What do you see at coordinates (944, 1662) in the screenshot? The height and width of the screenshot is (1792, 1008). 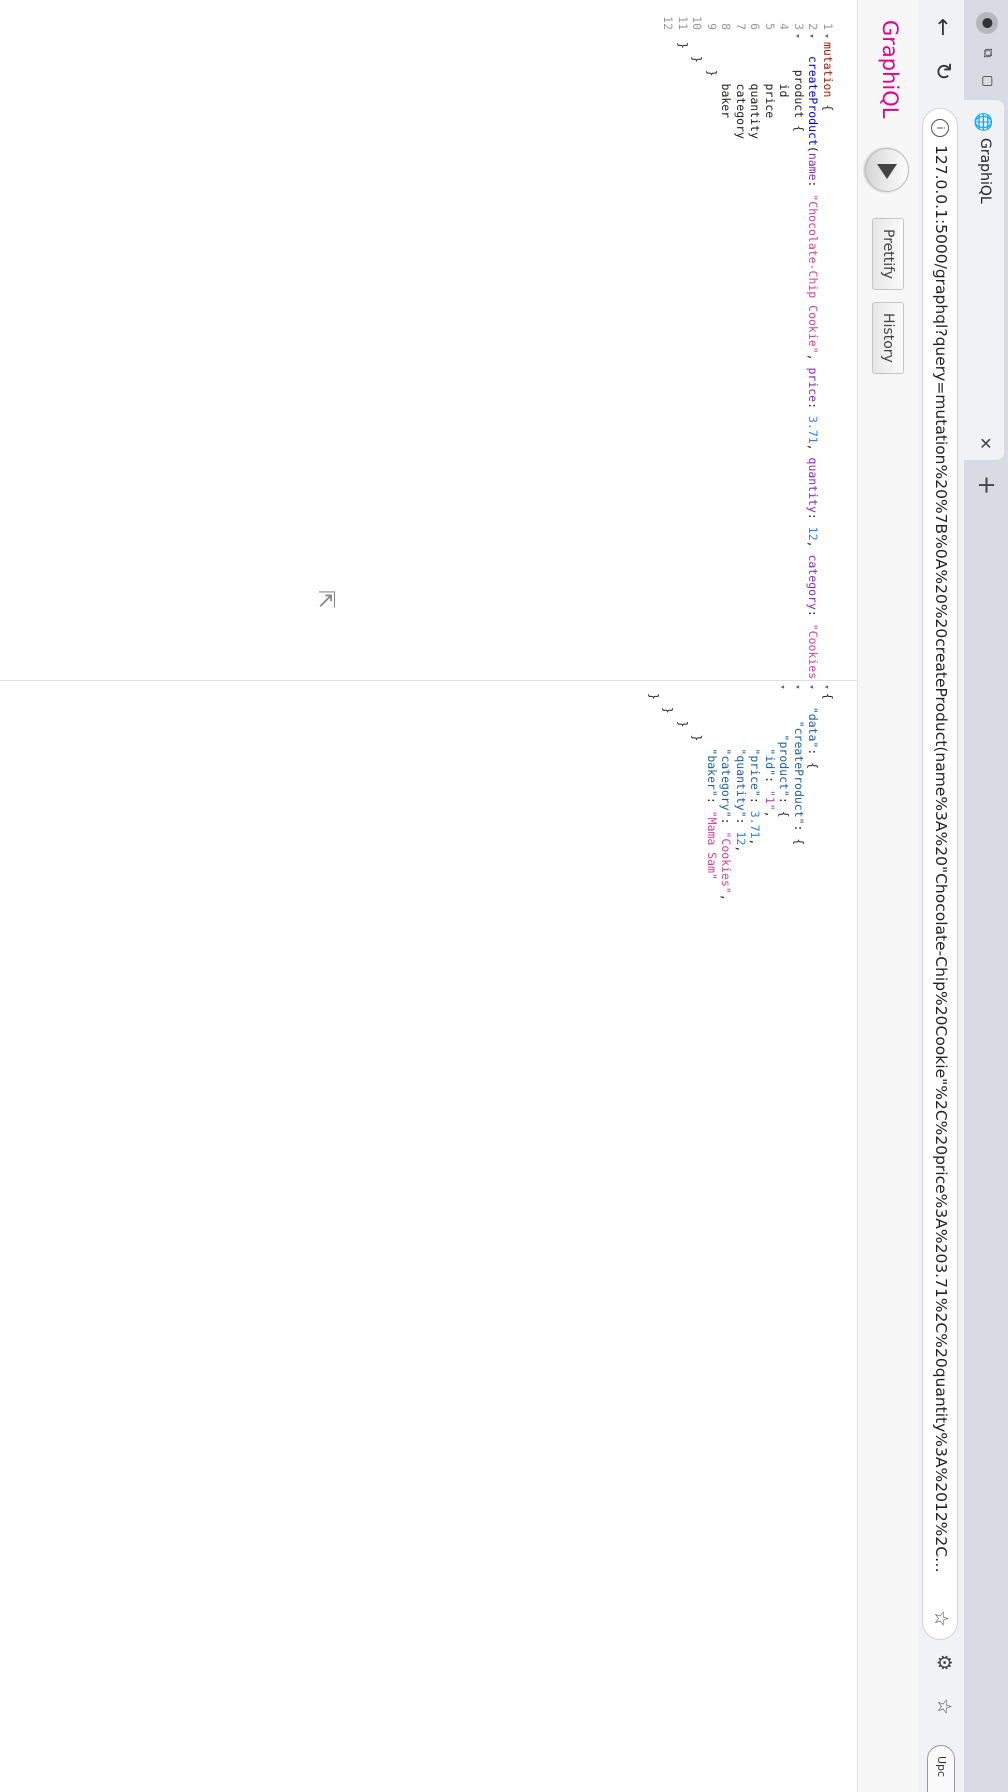 I see `extension-icon: ⚙` at bounding box center [944, 1662].